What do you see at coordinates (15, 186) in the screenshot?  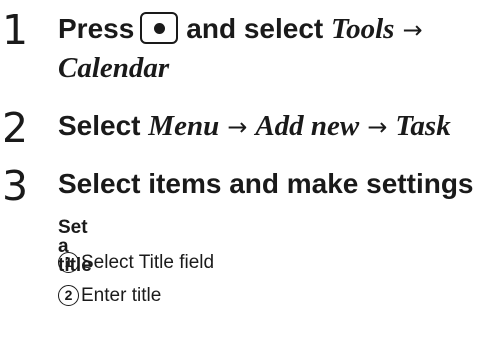 I see `step-number: 3` at bounding box center [15, 186].